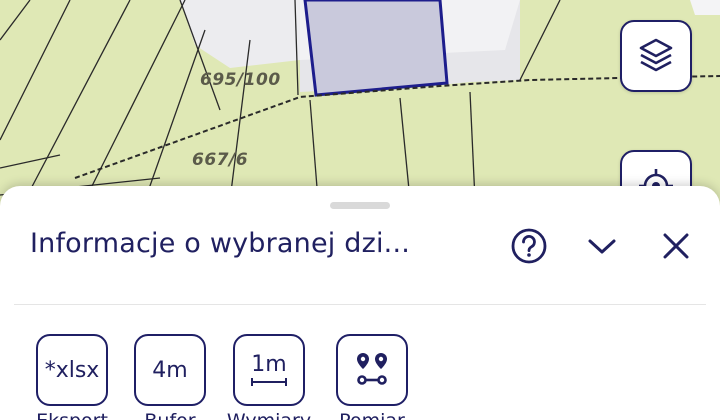 Image resolution: width=720 pixels, height=420 pixels. I want to click on export-value: *xlsx, so click(72, 370).